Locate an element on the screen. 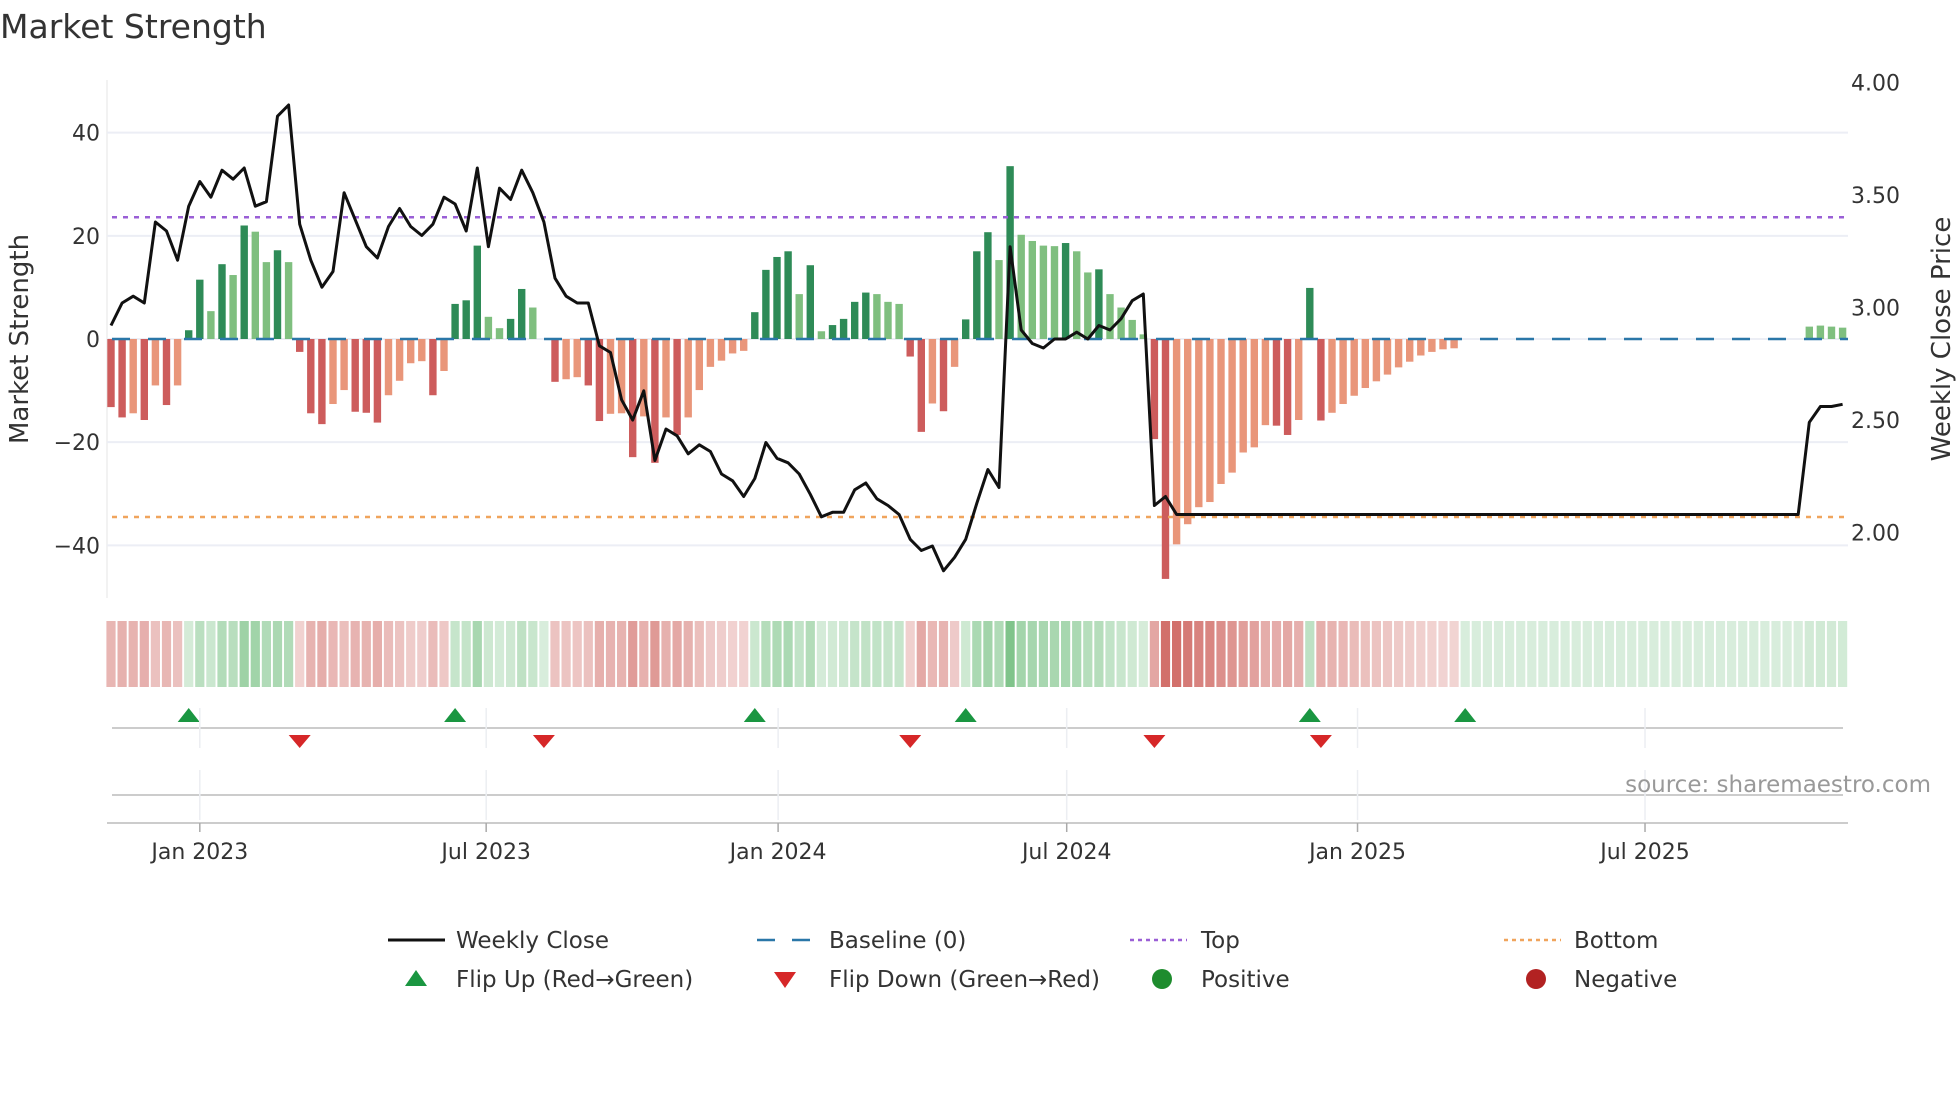  y-tick-label: 40 is located at coordinates (86, 134).